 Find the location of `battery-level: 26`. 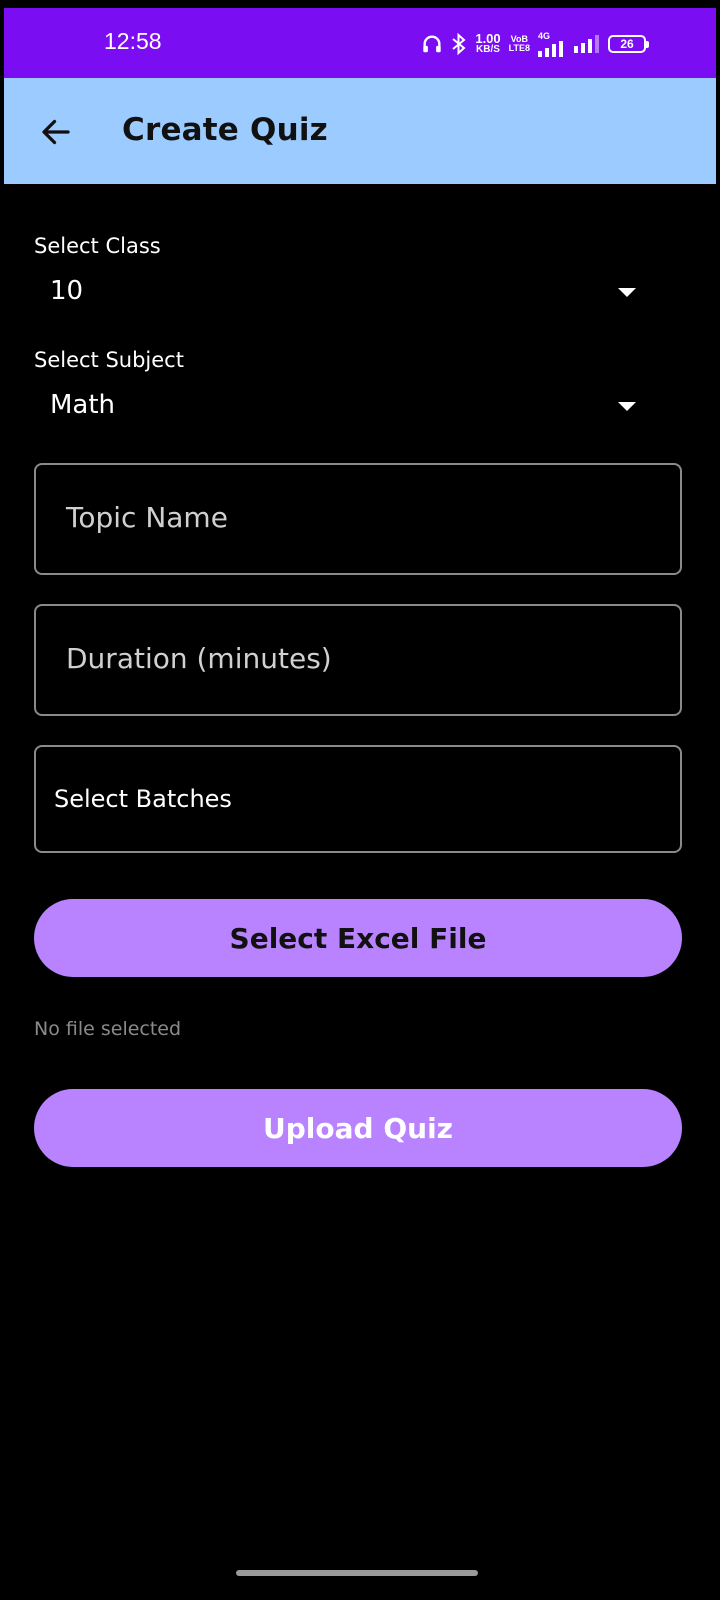

battery-level: 26 is located at coordinates (627, 44).